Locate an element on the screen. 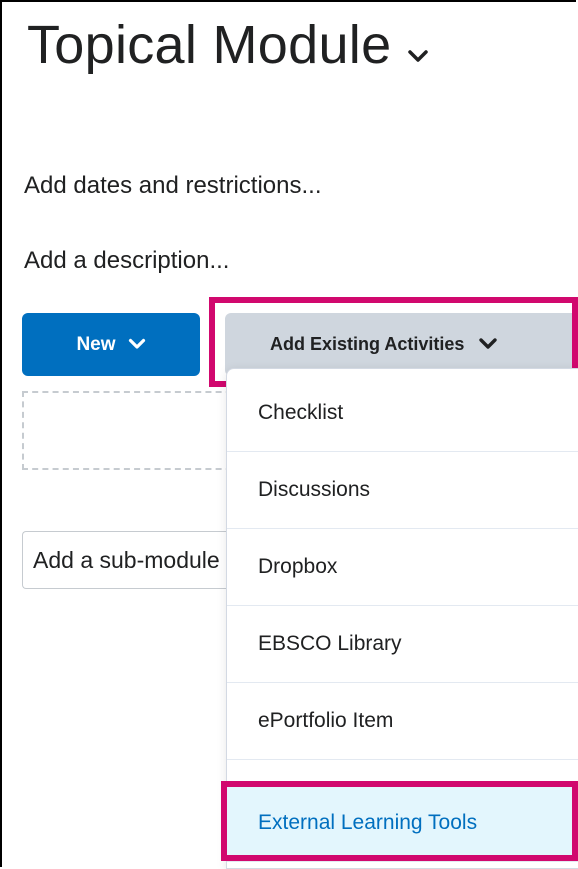 The width and height of the screenshot is (578, 869). menu-item-eportfolio-item: ePortfolio Item is located at coordinates (402, 721).